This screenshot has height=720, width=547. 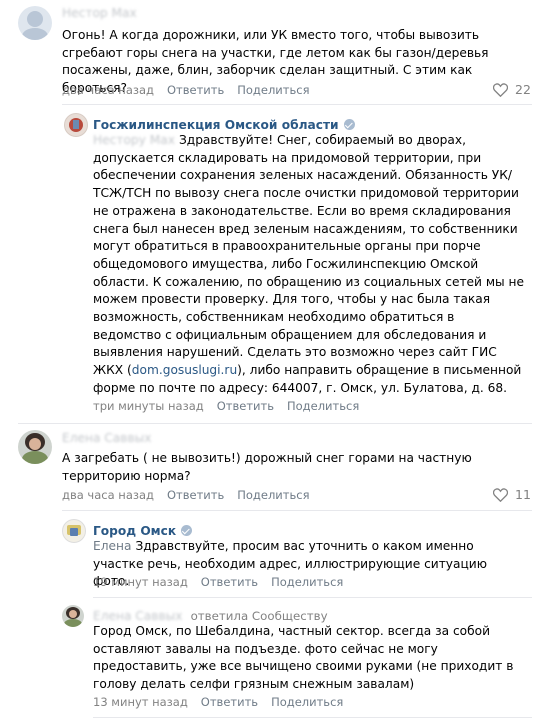 I want to click on author-line: Госжилинспекция Омской области, so click(x=224, y=123).